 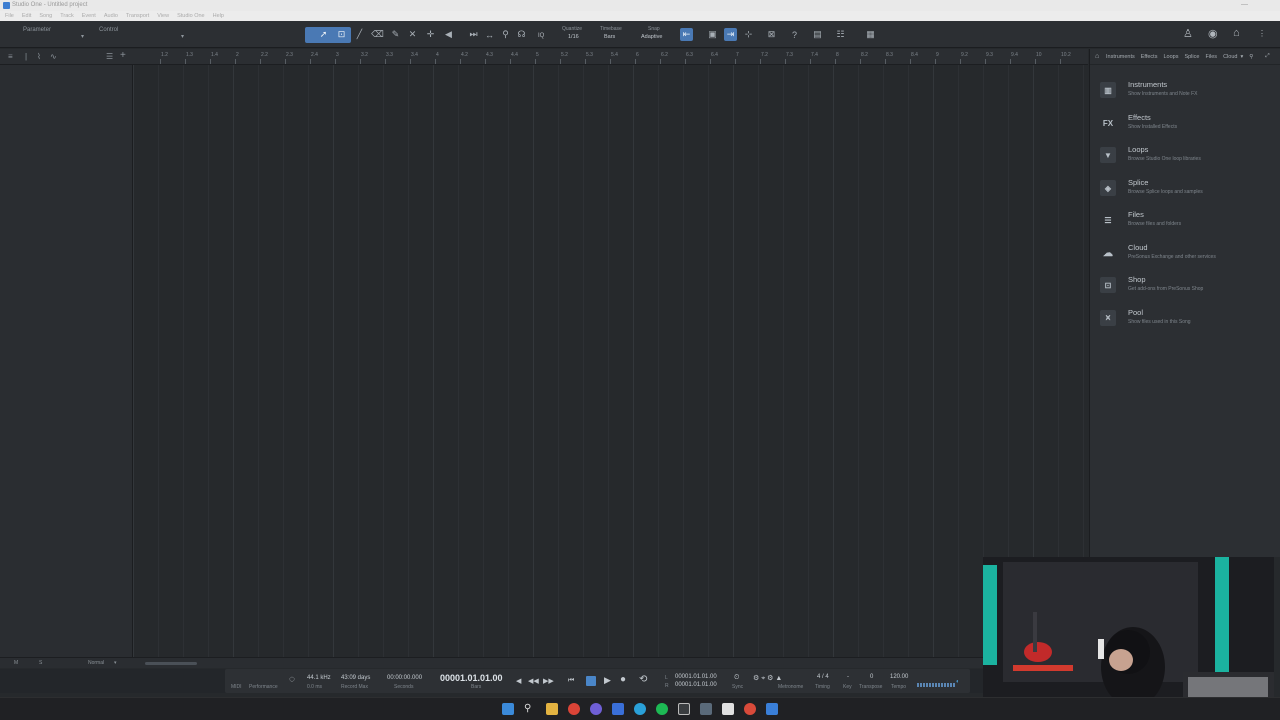 I want to click on menu-event: Event, so click(x=89, y=16).